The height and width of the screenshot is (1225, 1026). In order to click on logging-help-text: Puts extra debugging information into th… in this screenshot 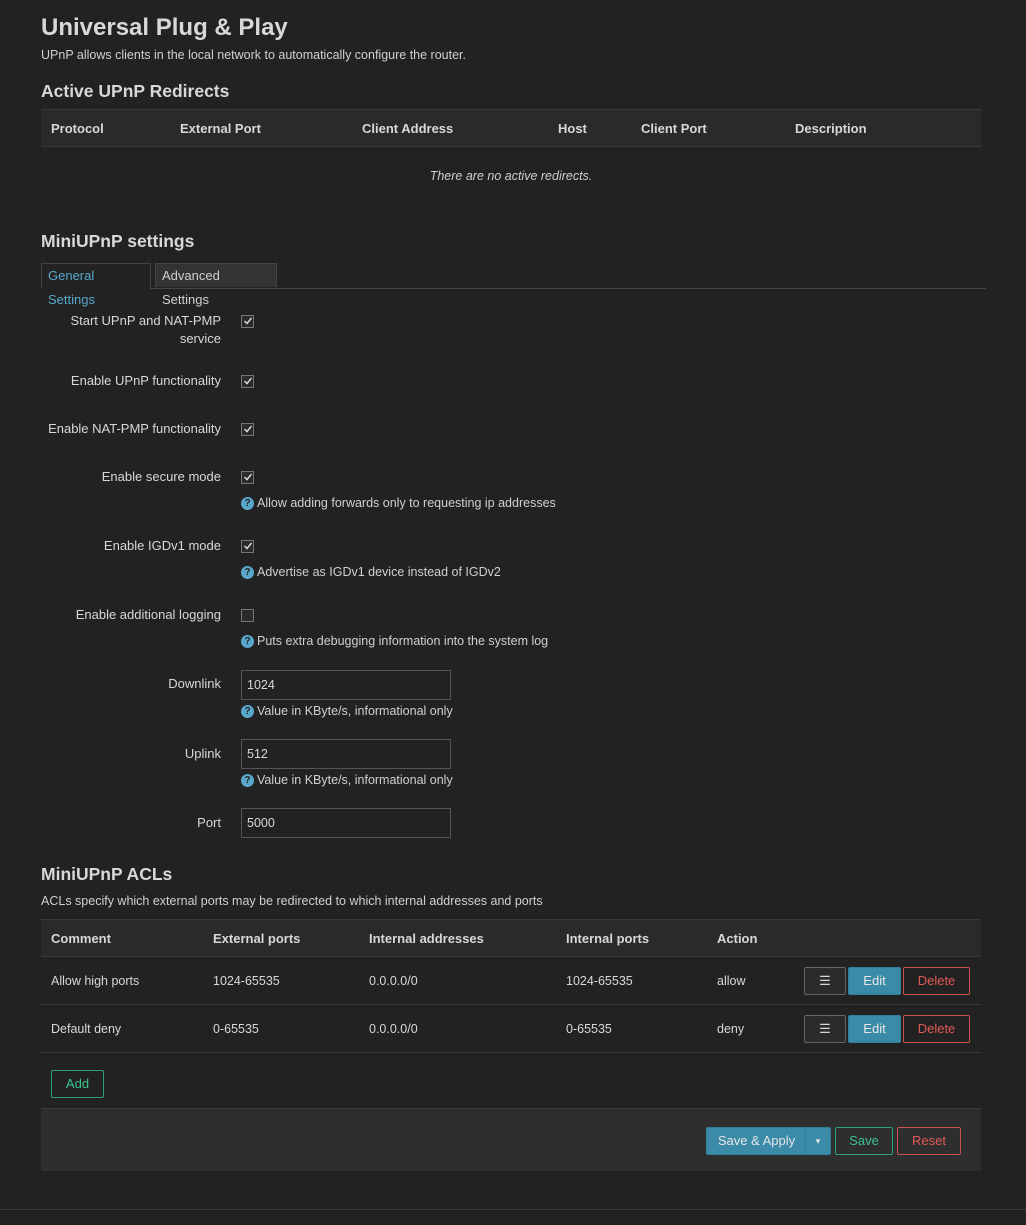, I will do `click(403, 641)`.